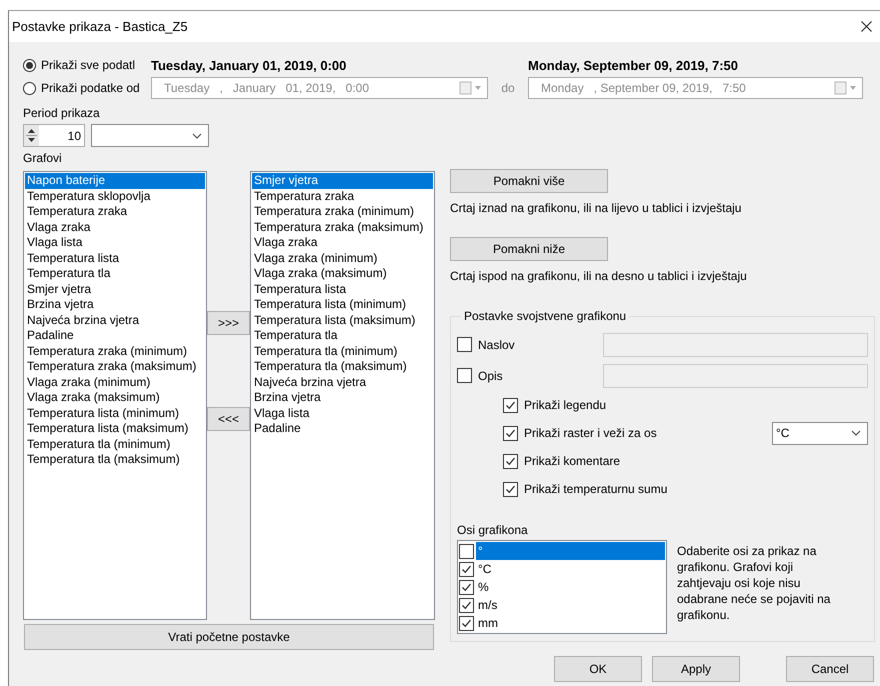  What do you see at coordinates (820, 433) in the screenshot?
I see `dropdown: °C` at bounding box center [820, 433].